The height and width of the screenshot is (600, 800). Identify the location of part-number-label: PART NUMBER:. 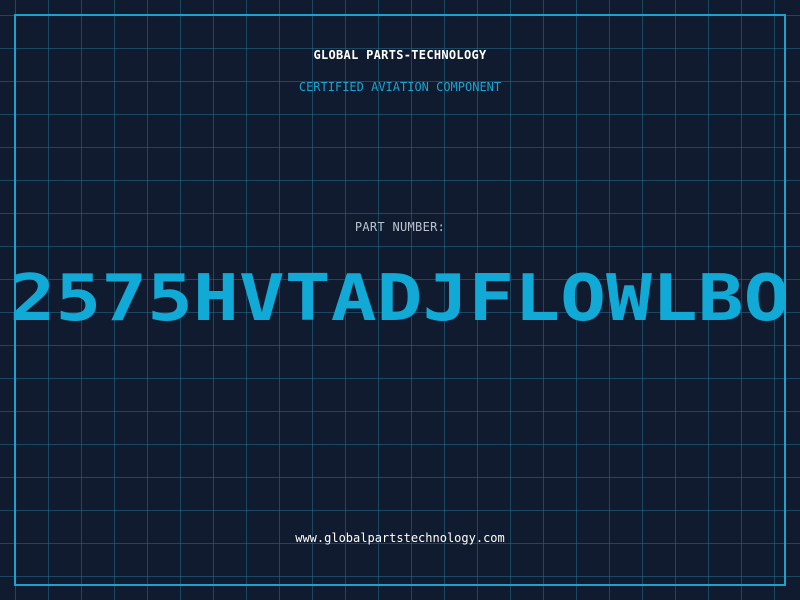
(400, 227).